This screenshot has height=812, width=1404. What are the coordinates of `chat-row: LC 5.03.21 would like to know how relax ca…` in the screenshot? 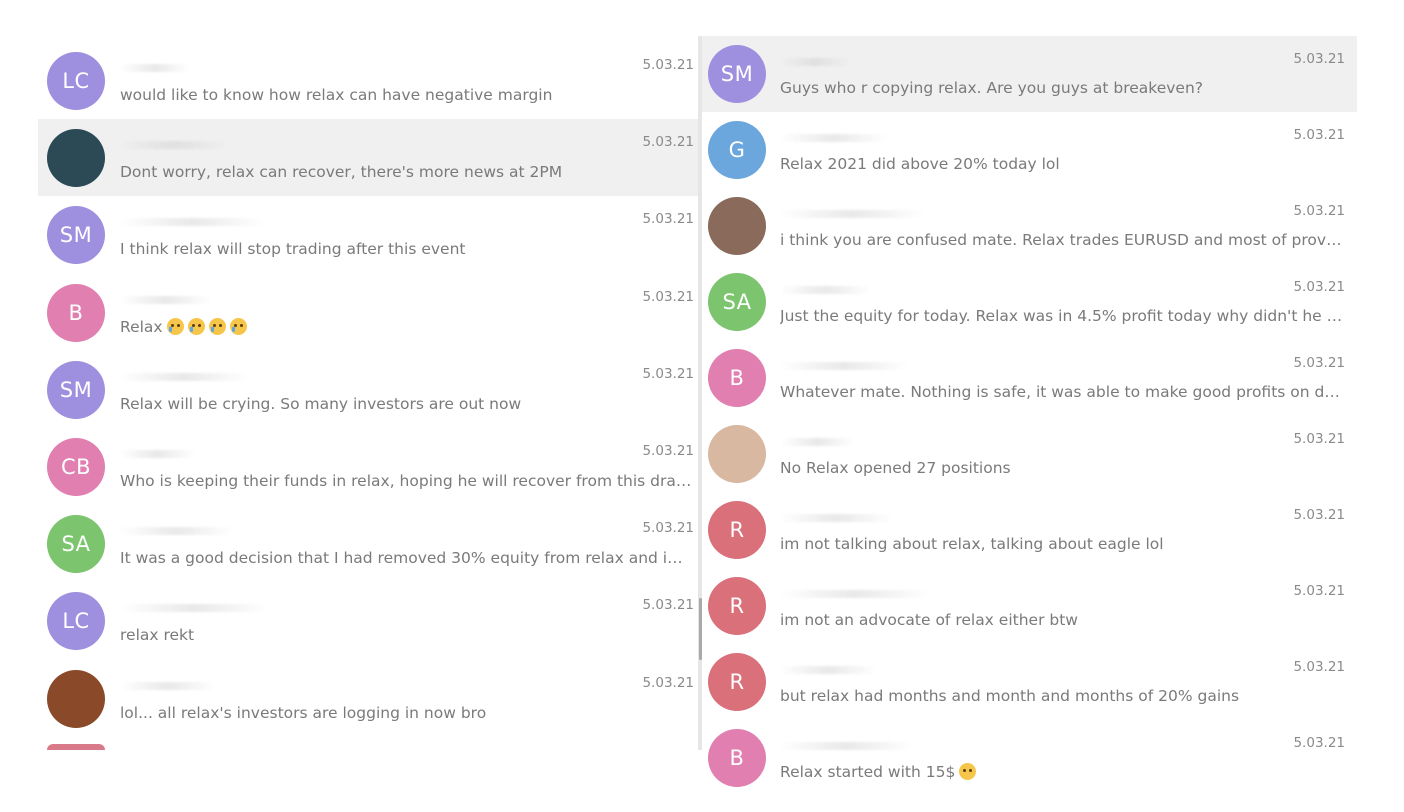 It's located at (370, 80).